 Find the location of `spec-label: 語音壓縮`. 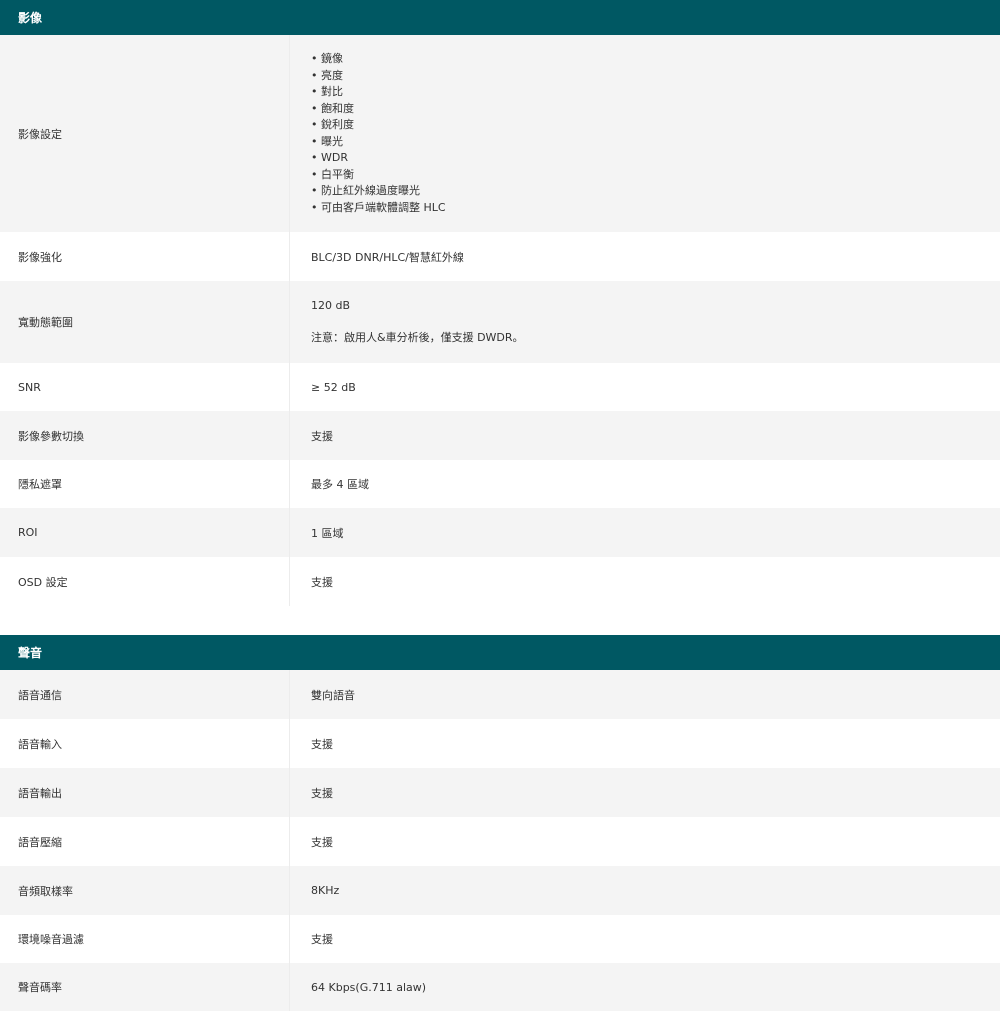

spec-label: 語音壓縮 is located at coordinates (145, 841).